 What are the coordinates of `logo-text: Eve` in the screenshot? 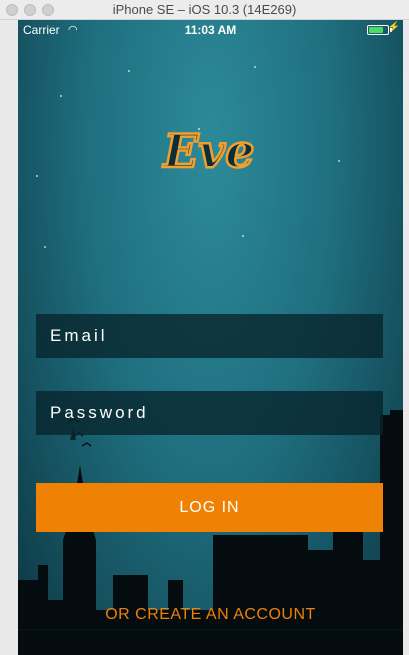 It's located at (207, 151).